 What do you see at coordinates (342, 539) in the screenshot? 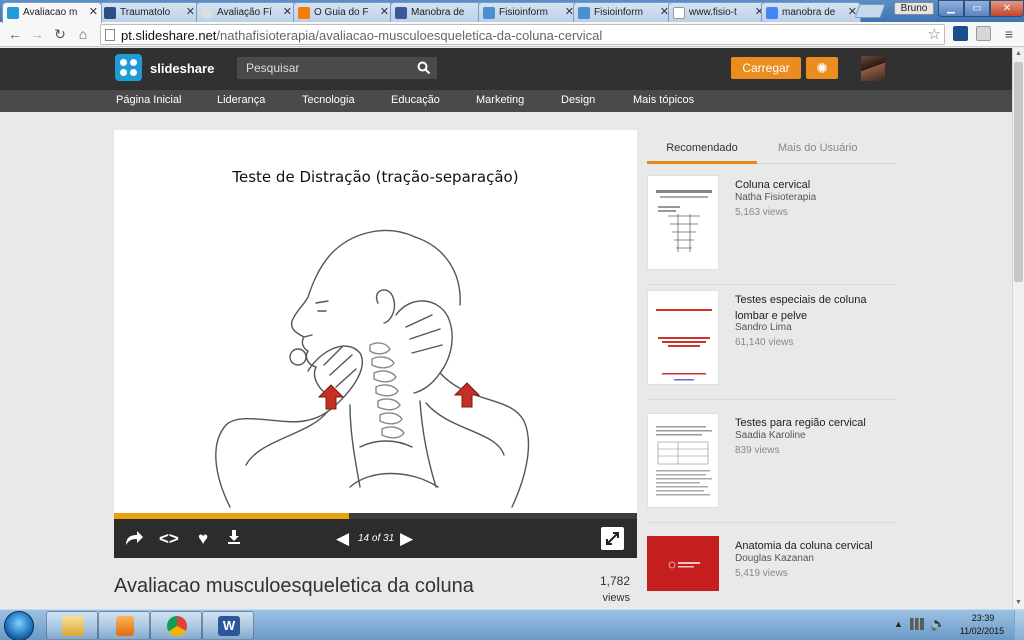
I see `previous-slide-icon: ◀` at bounding box center [342, 539].